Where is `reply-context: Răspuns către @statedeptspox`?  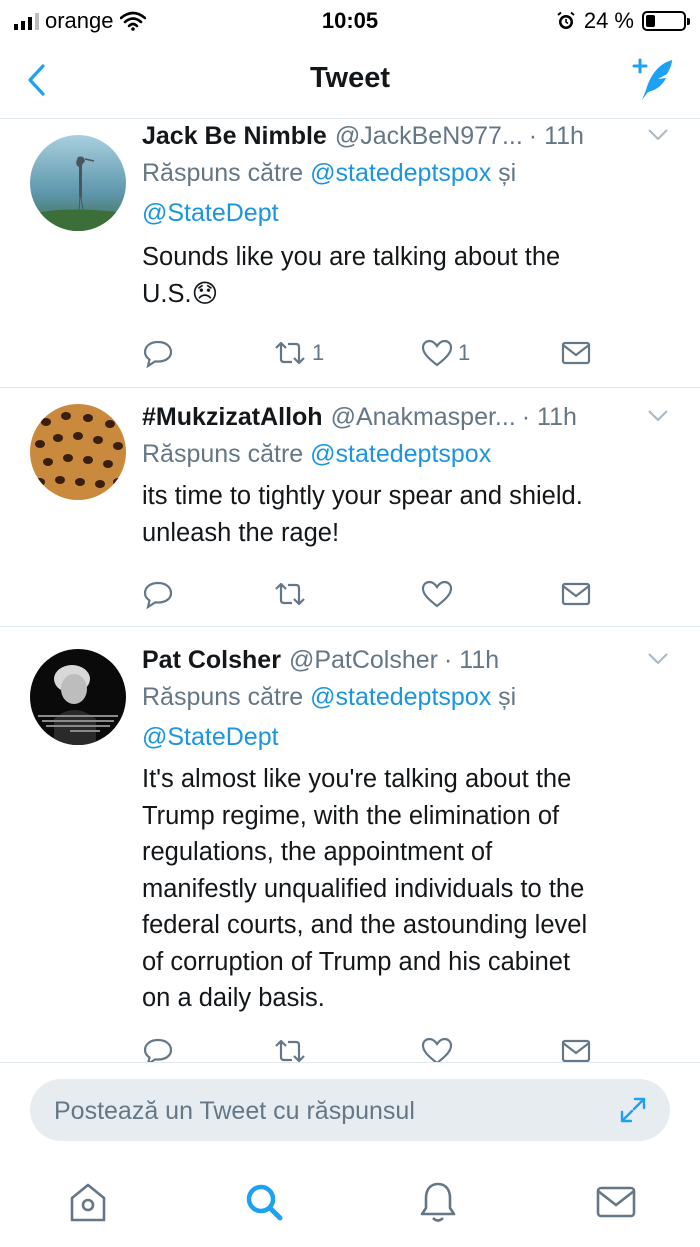
reply-context: Răspuns către @statedeptspox is located at coordinates (317, 454).